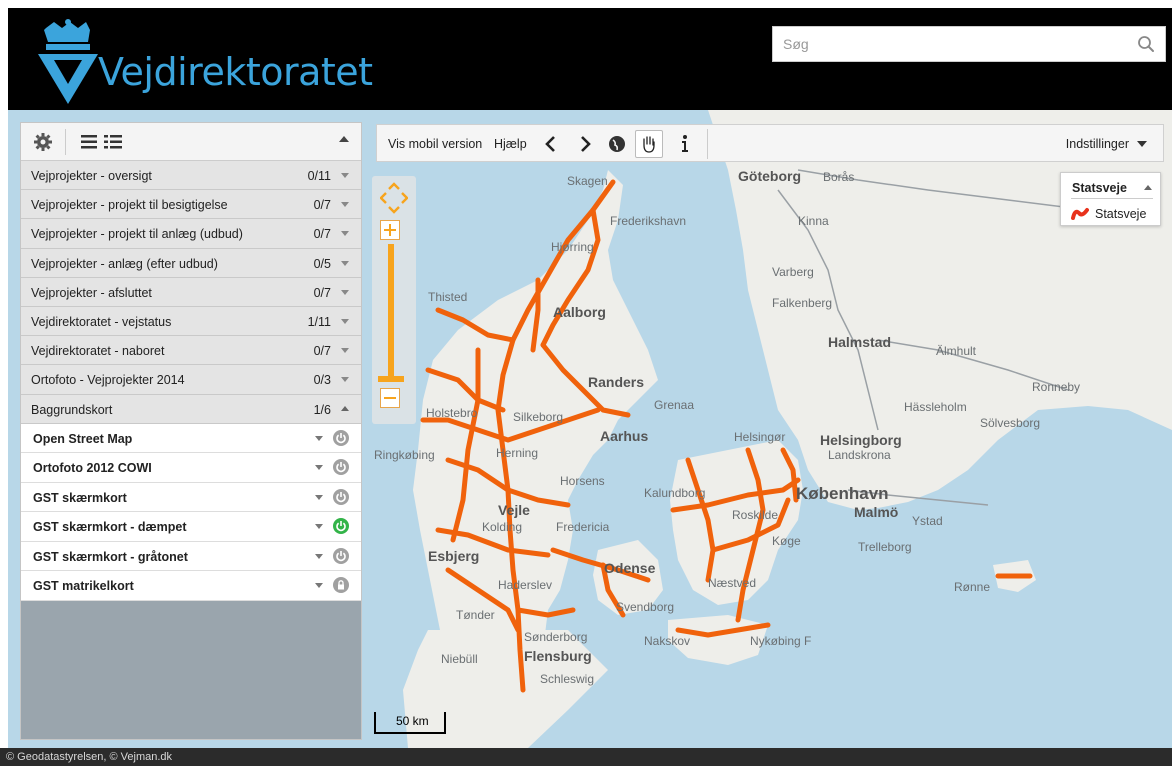 This screenshot has height=766, width=1172. What do you see at coordinates (459, 659) in the screenshot?
I see `map-label: Niebüll` at bounding box center [459, 659].